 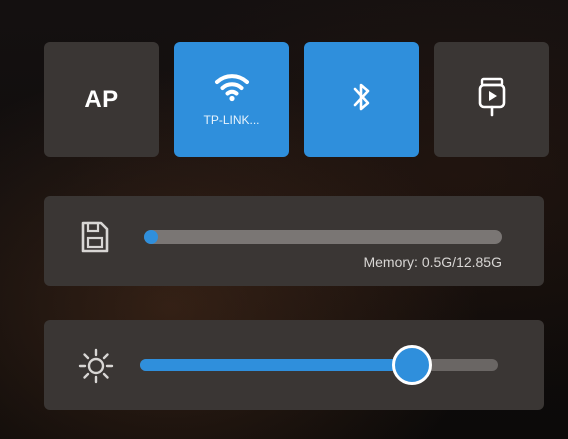 I want to click on camera-stream-icon, so click(x=492, y=99).